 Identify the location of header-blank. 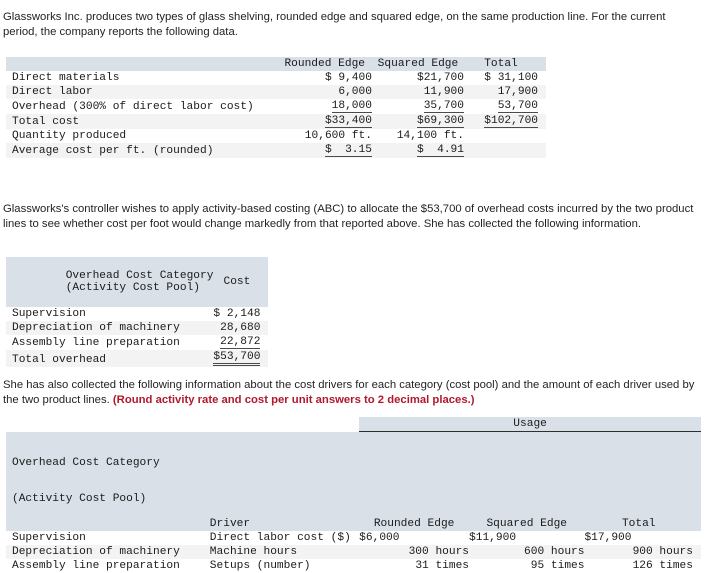
(142, 64).